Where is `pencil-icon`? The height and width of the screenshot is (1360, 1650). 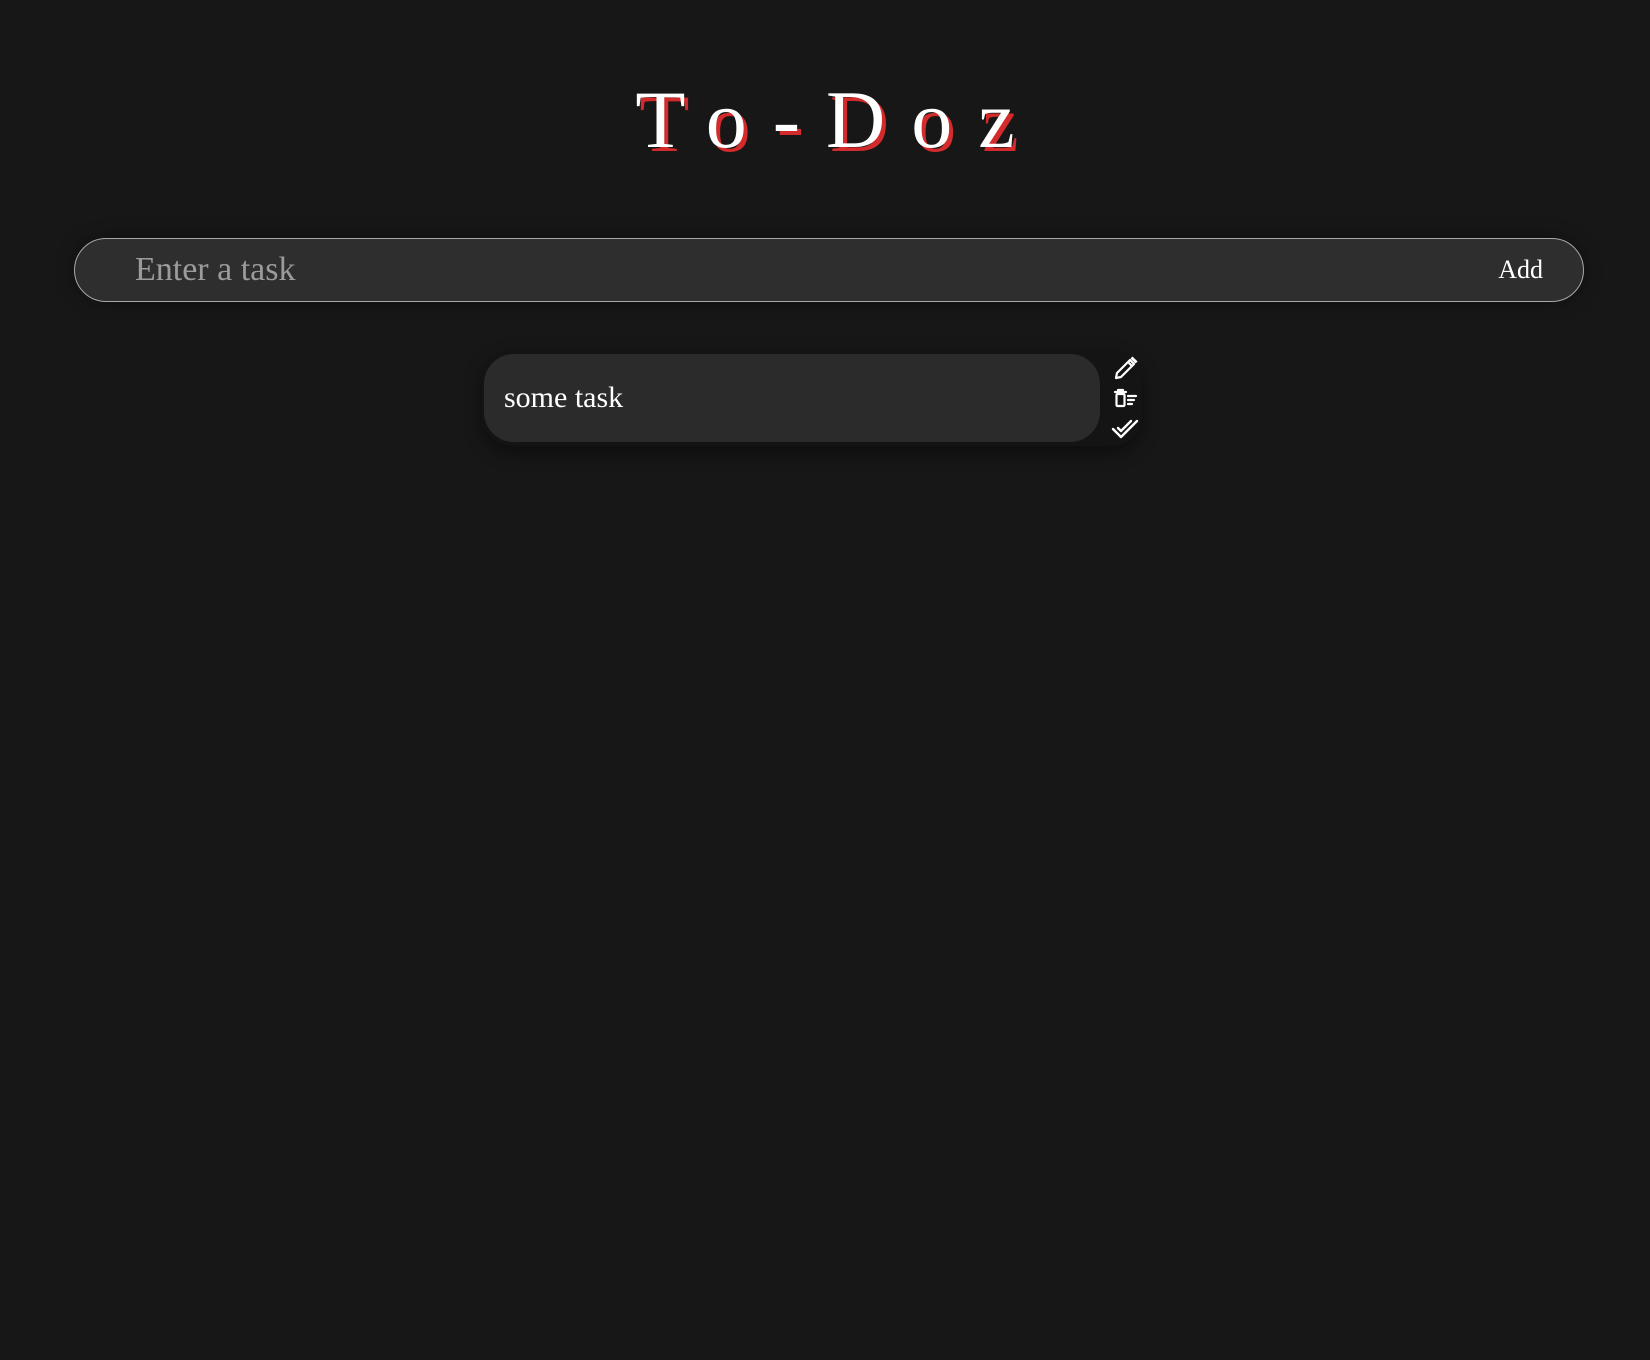 pencil-icon is located at coordinates (1126, 368).